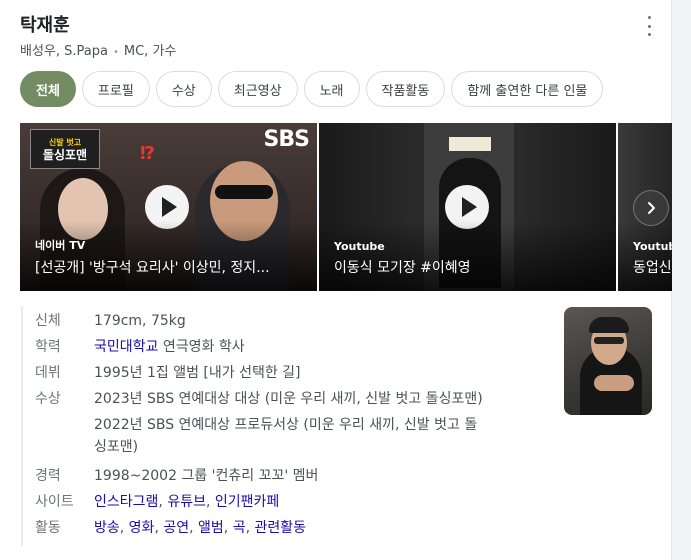 This screenshot has width=691, height=560. I want to click on roles: MC, 가수, so click(150, 51).